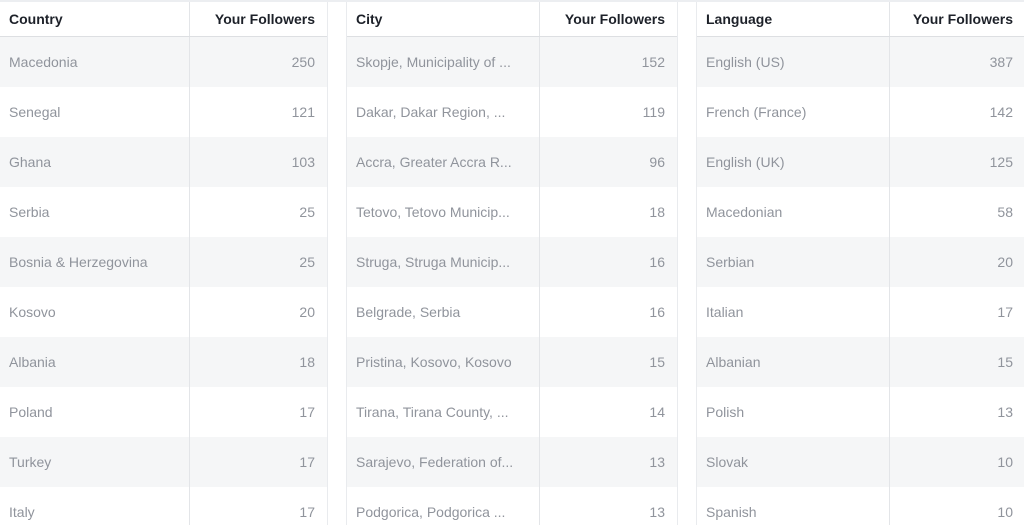 This screenshot has width=1024, height=525. I want to click on language-name-cell: English (UK), so click(793, 162).